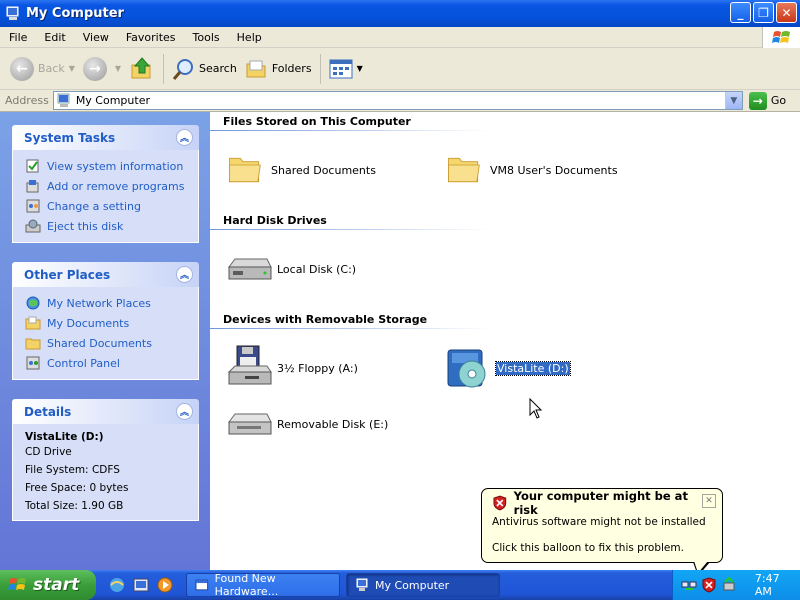  I want to click on details-name: VistaLite (D:), so click(64, 437).